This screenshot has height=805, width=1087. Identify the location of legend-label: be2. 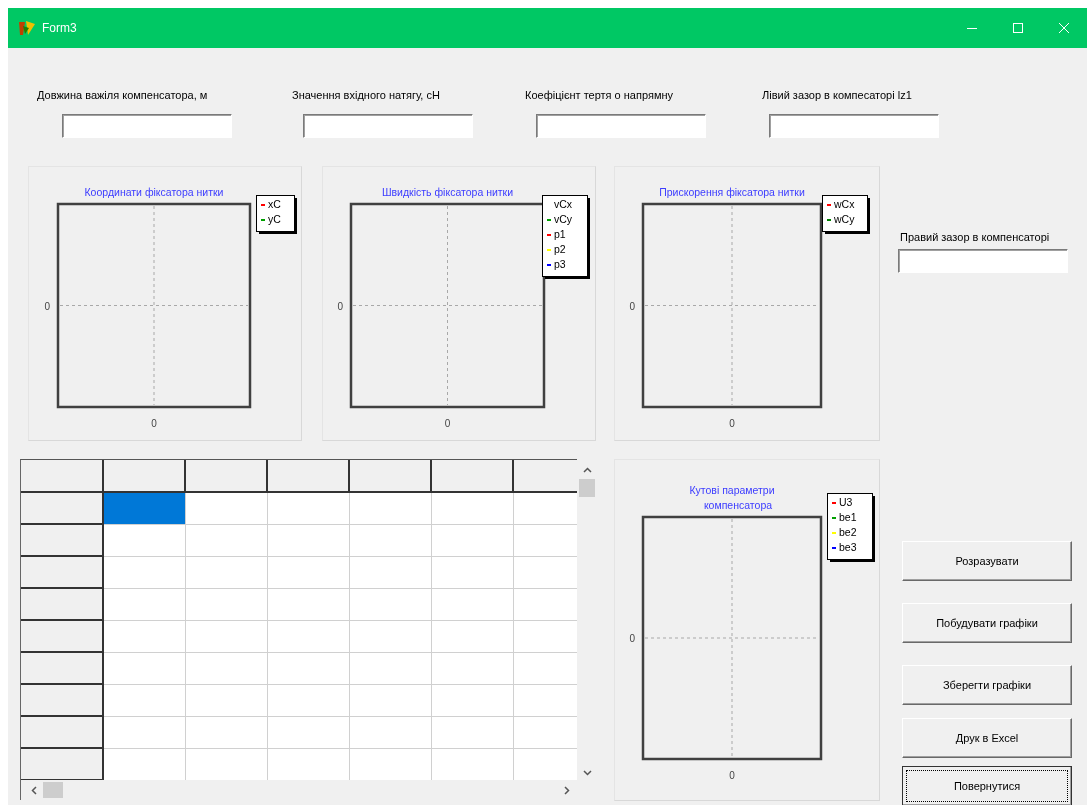
(848, 532).